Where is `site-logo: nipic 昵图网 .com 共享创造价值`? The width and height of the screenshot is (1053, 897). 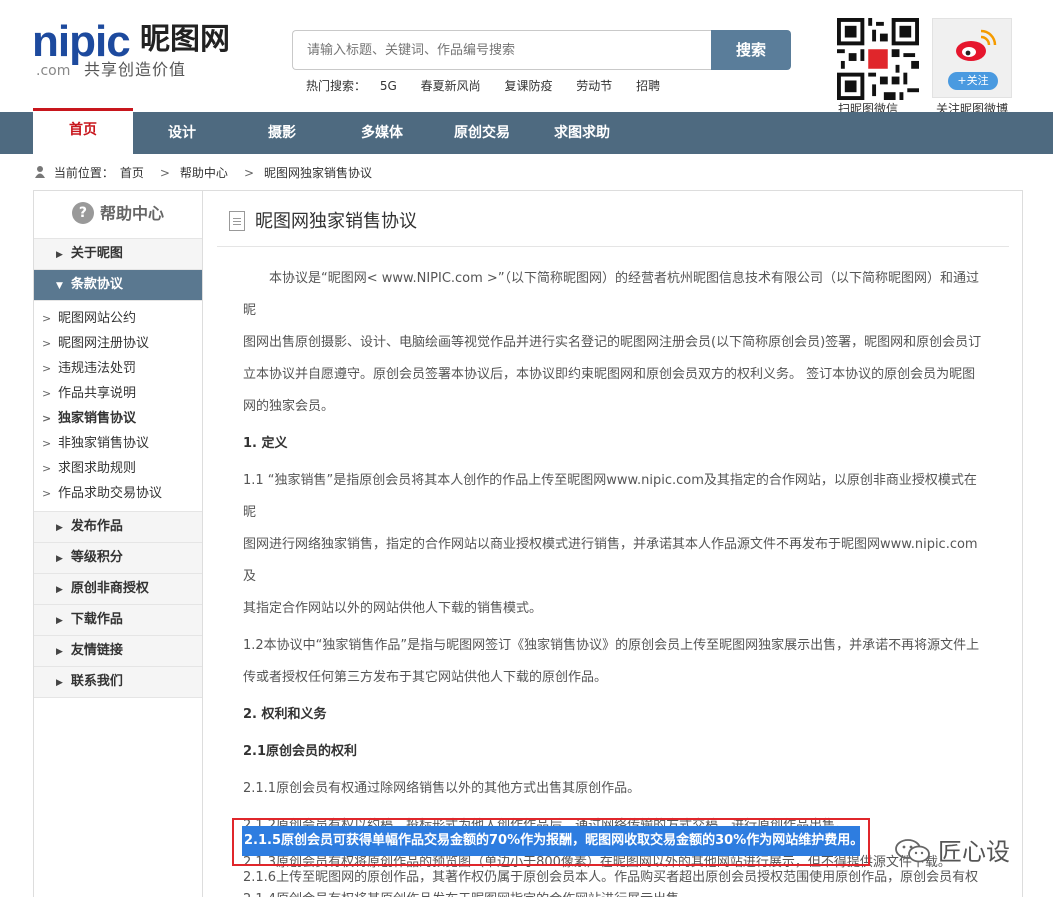 site-logo: nipic 昵图网 .com 共享创造价值 is located at coordinates (131, 48).